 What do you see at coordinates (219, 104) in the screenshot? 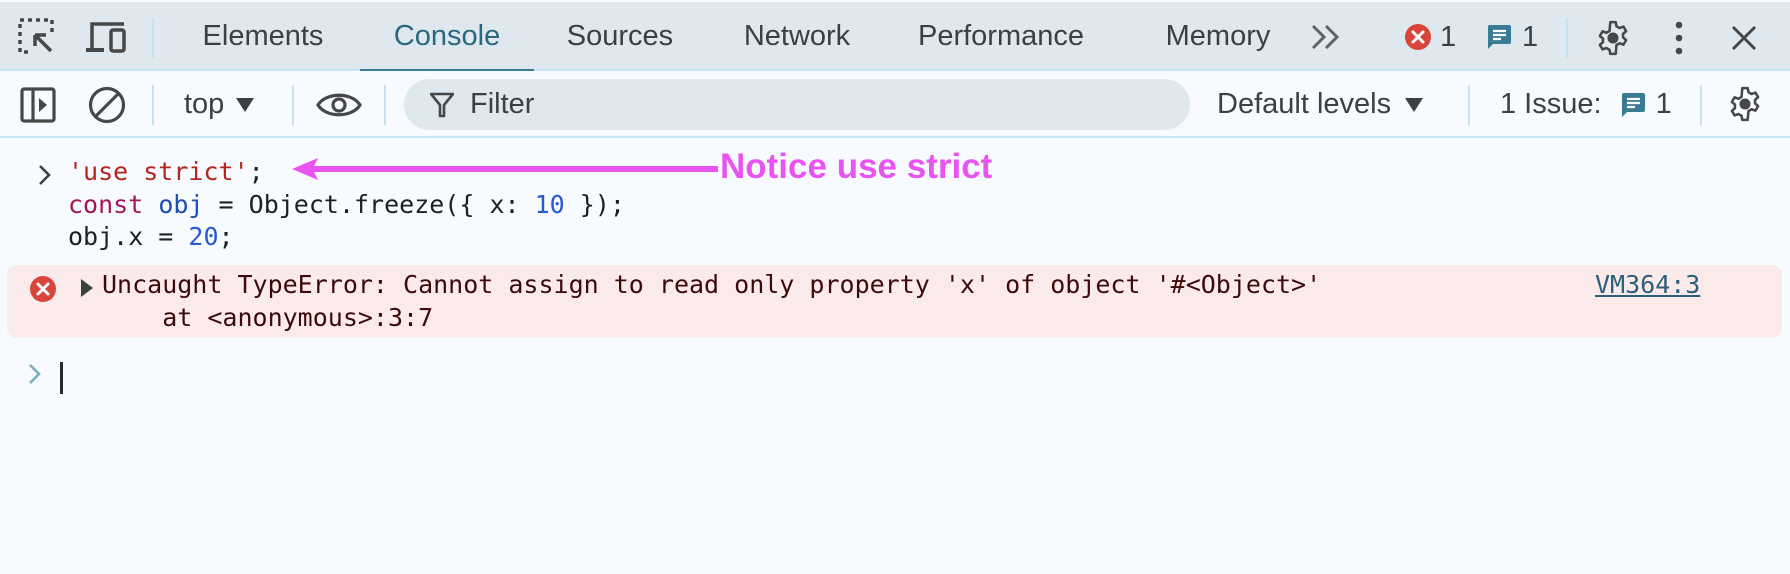
I see `context-selector: top` at bounding box center [219, 104].